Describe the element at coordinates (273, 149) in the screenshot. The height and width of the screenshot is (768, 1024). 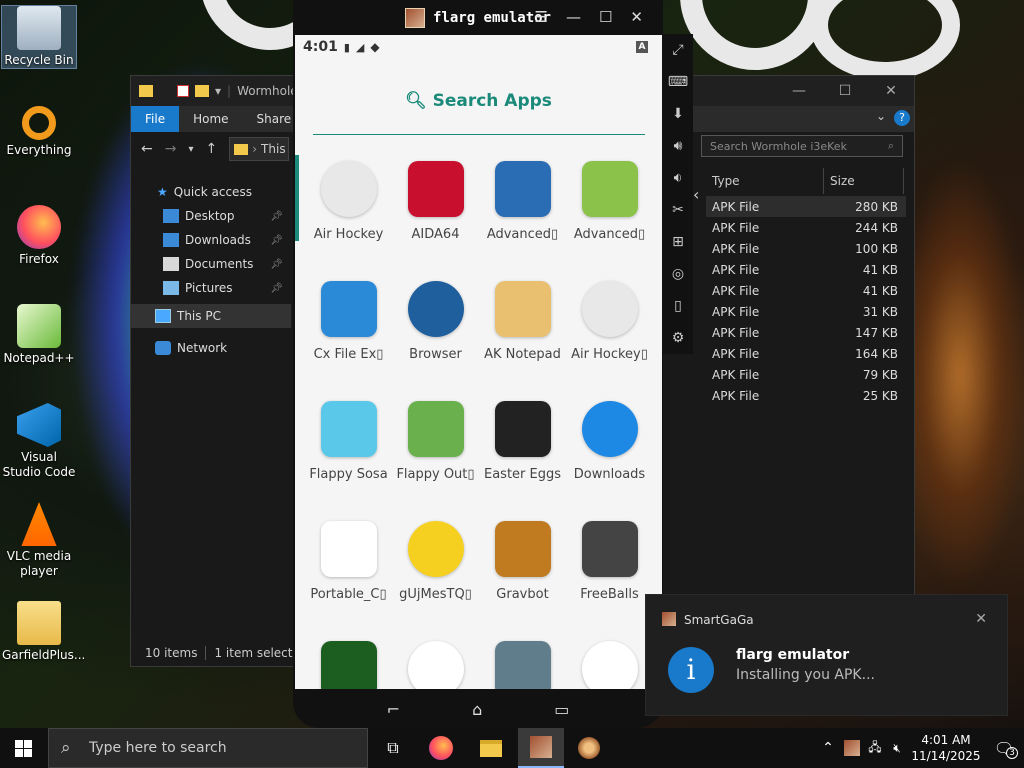
I see `breadcrumb: This` at that location.